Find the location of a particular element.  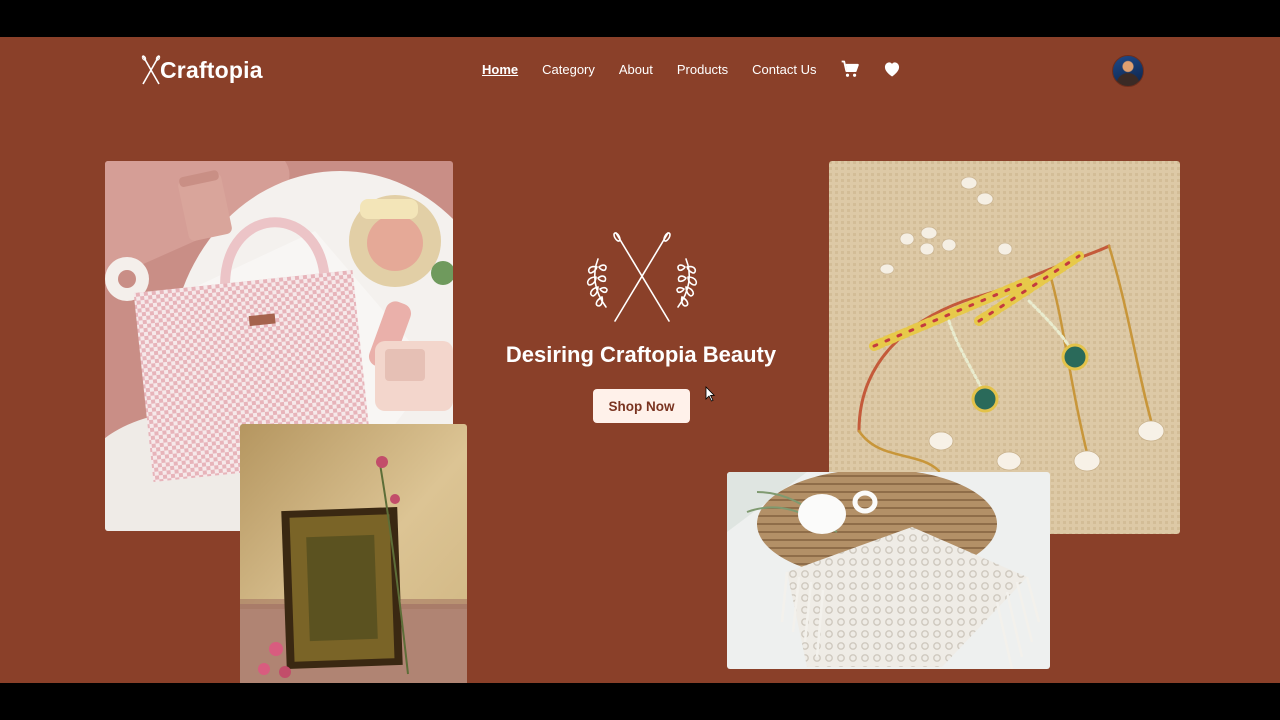

cart-icon is located at coordinates (850, 69).